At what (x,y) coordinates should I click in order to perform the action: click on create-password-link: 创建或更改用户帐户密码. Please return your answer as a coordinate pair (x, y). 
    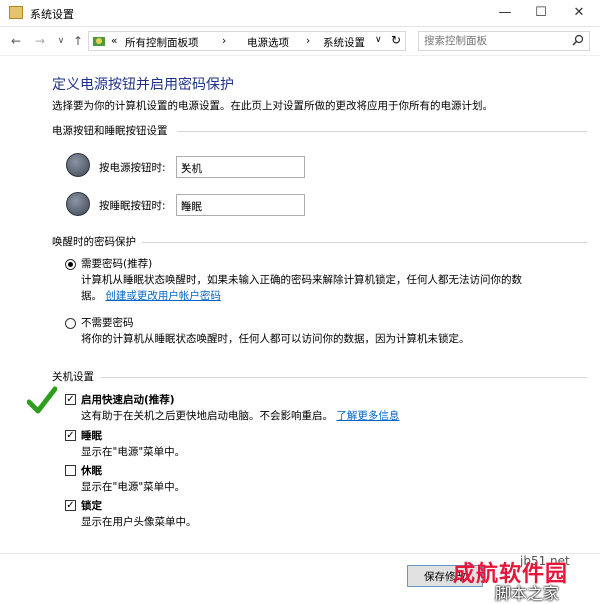
    Looking at the image, I should click on (163, 296).